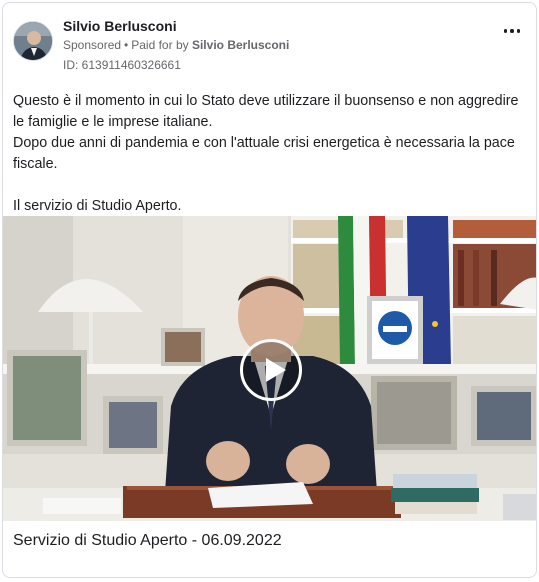 Image resolution: width=539 pixels, height=582 pixels. I want to click on body-line: Il servizio di Studio Aperto., so click(97, 206).